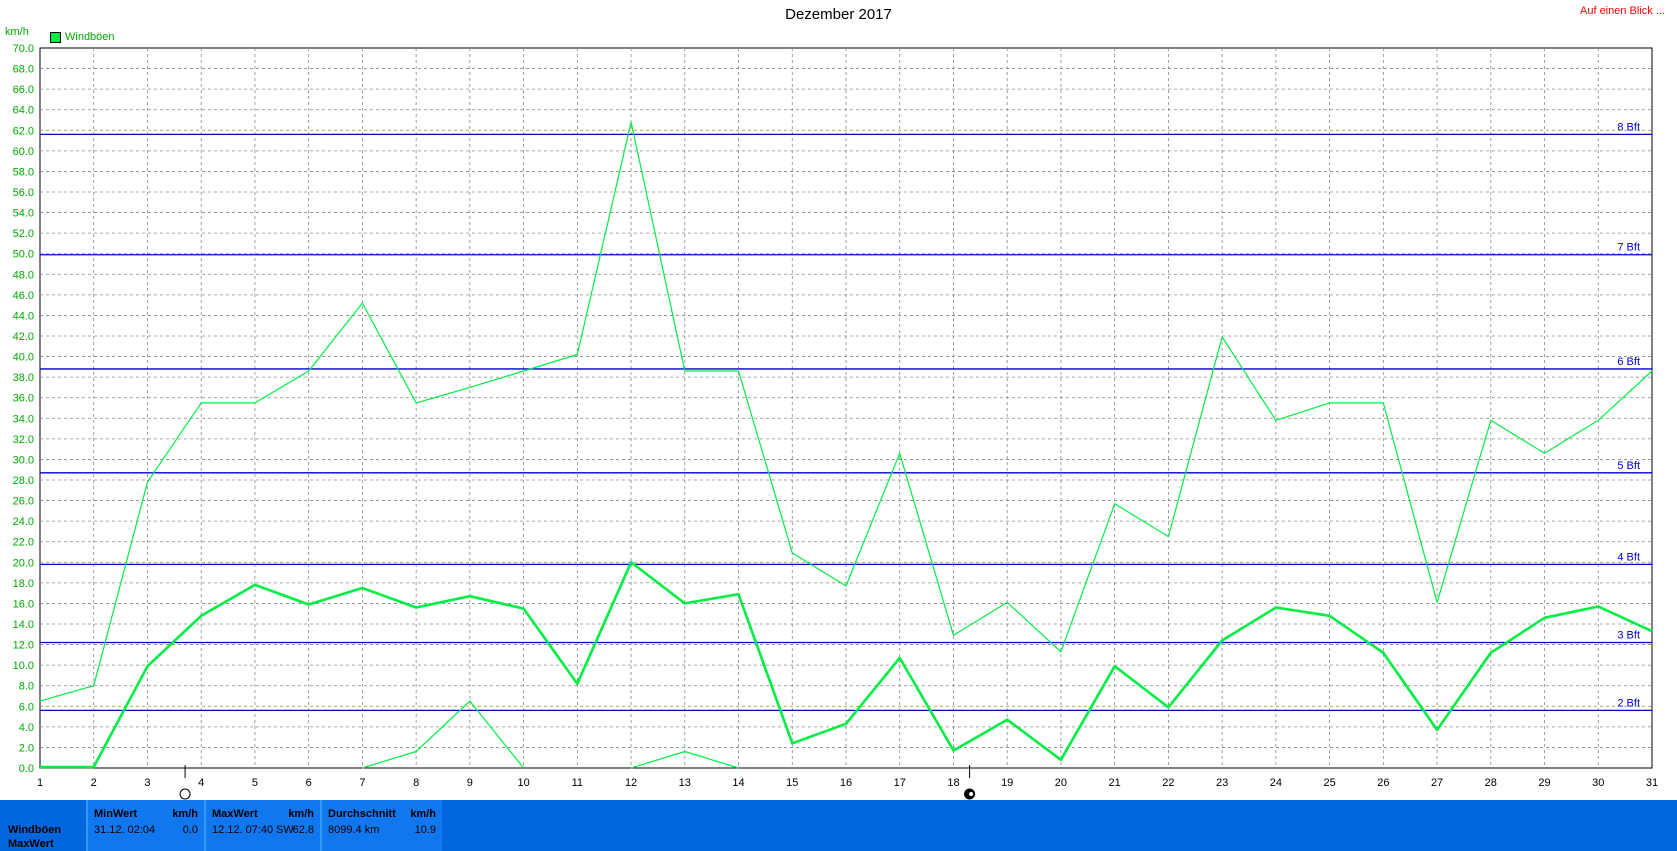  Describe the element at coordinates (23, 90) in the screenshot. I see `y-tick-label: 66.0` at that location.